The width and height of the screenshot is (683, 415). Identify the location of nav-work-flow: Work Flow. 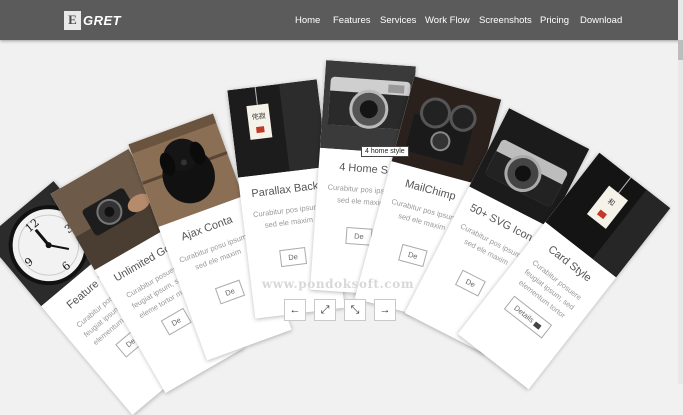
(447, 20).